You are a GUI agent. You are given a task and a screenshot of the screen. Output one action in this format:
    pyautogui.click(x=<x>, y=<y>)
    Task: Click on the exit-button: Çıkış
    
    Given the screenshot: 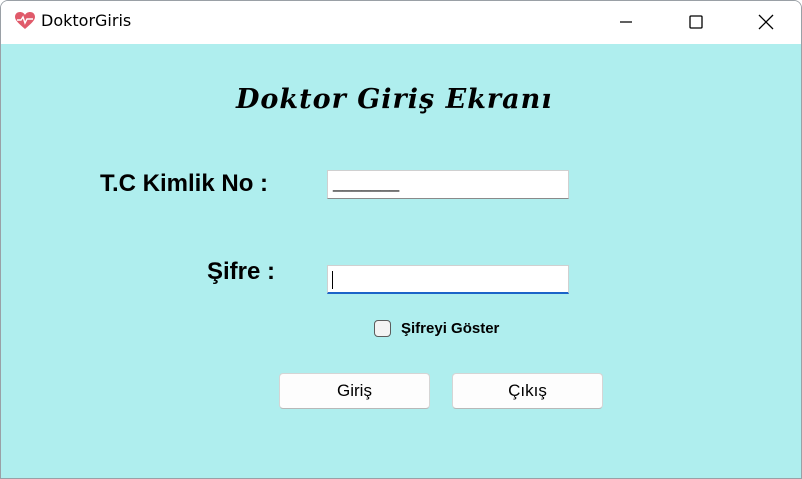 What is the action you would take?
    pyautogui.click(x=527, y=391)
    